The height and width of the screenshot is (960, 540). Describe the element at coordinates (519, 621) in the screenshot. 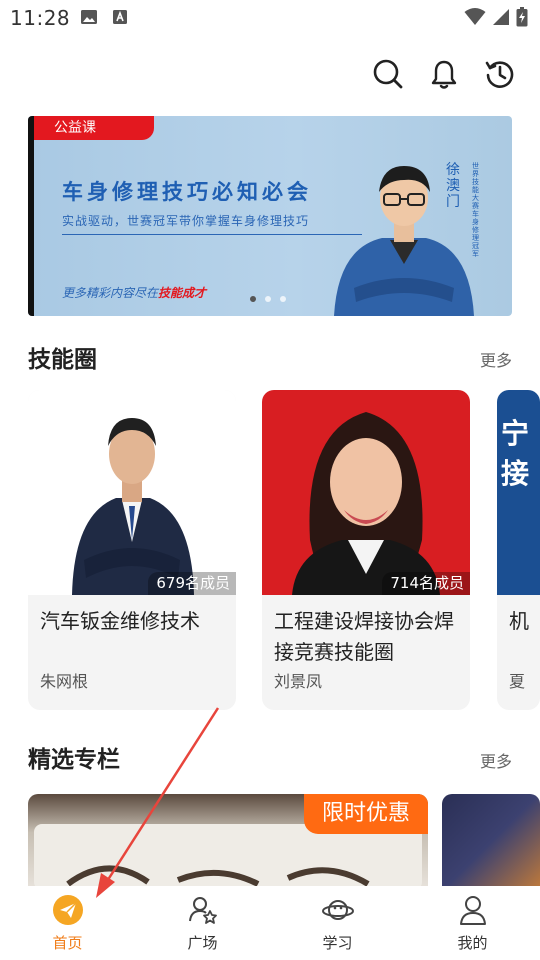

I see `card-title: 机` at that location.